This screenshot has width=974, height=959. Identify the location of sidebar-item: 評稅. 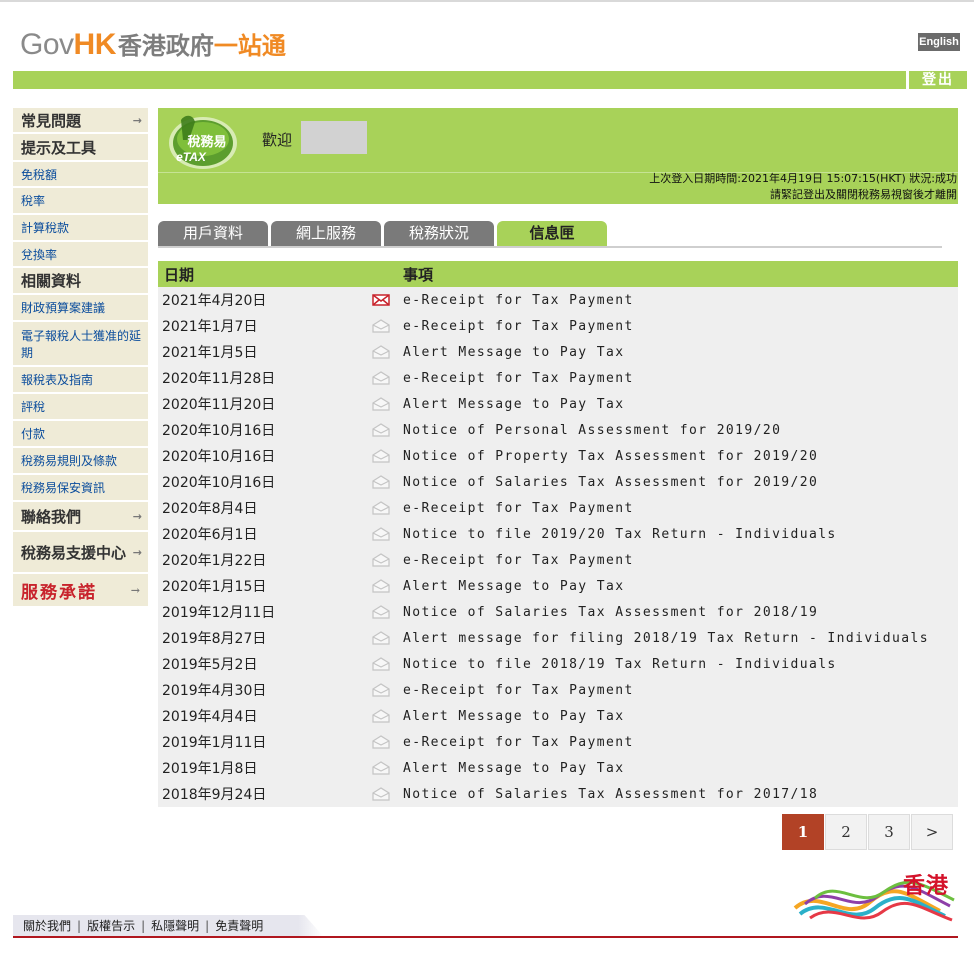
(80, 407).